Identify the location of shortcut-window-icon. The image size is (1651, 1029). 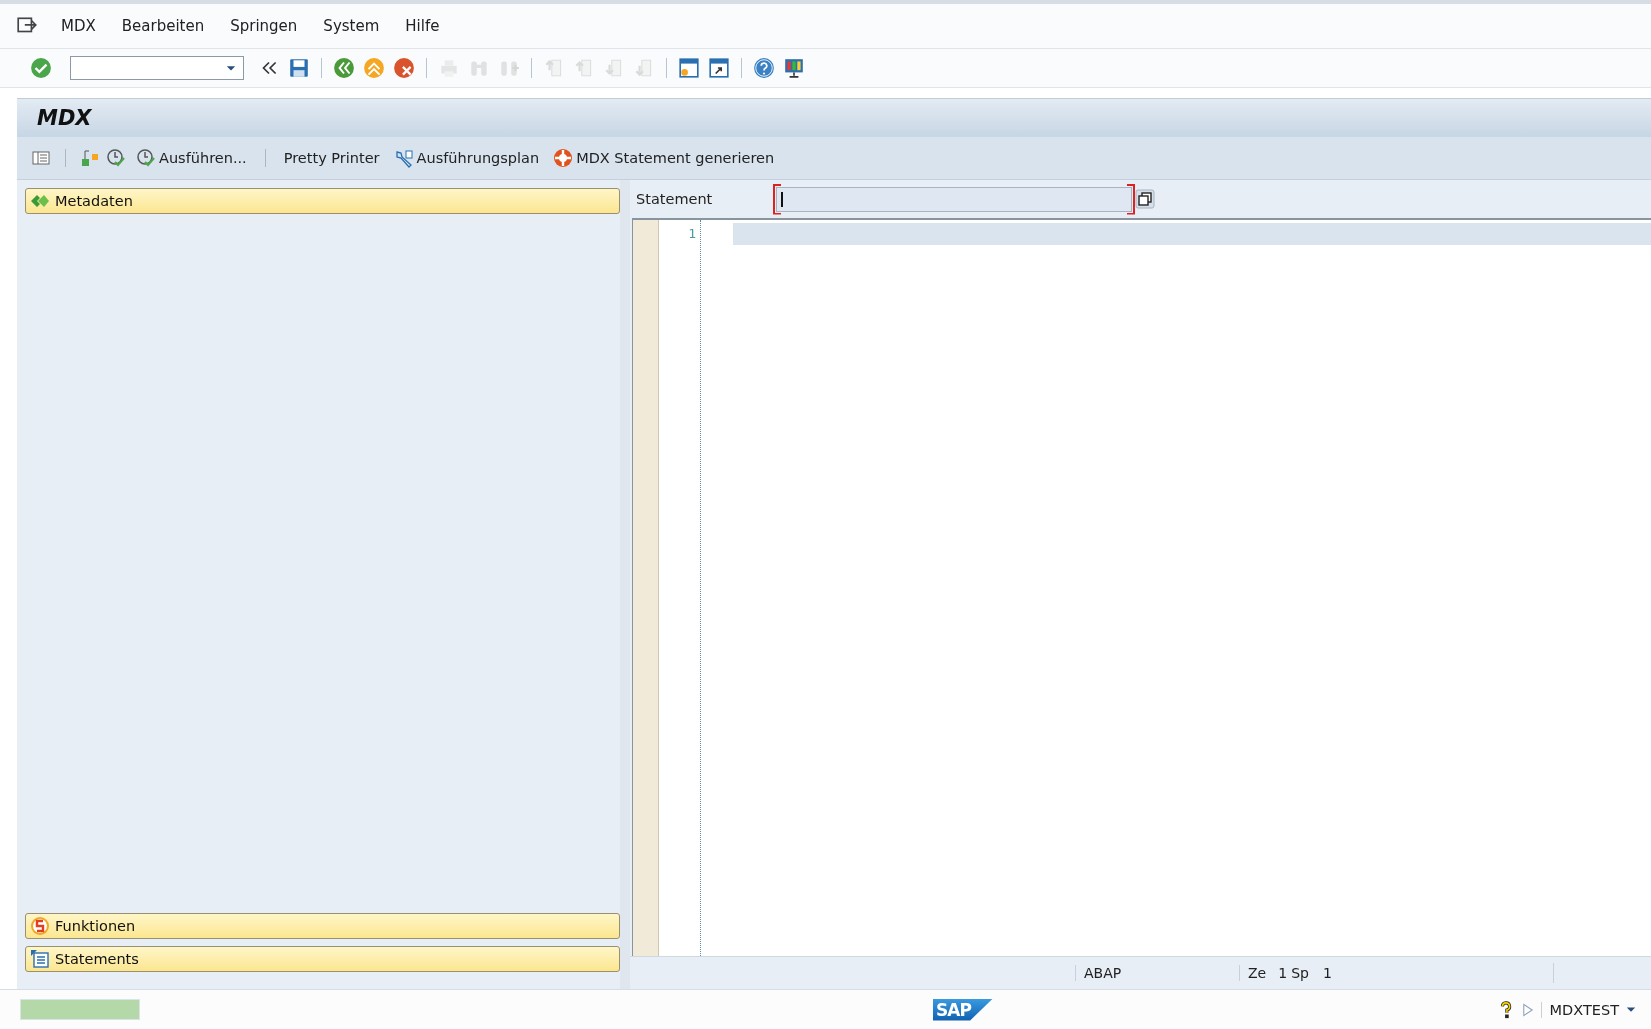
(719, 68).